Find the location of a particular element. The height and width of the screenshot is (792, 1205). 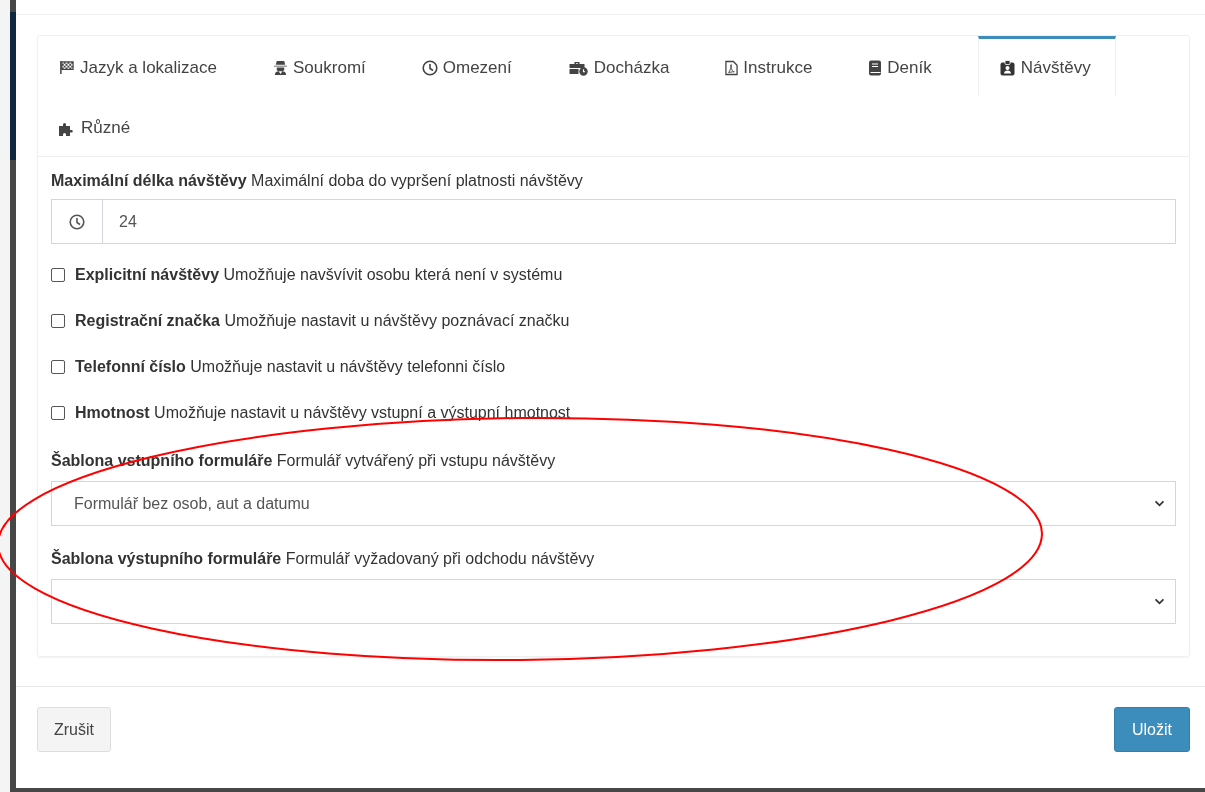

flag-icon is located at coordinates (66, 67).